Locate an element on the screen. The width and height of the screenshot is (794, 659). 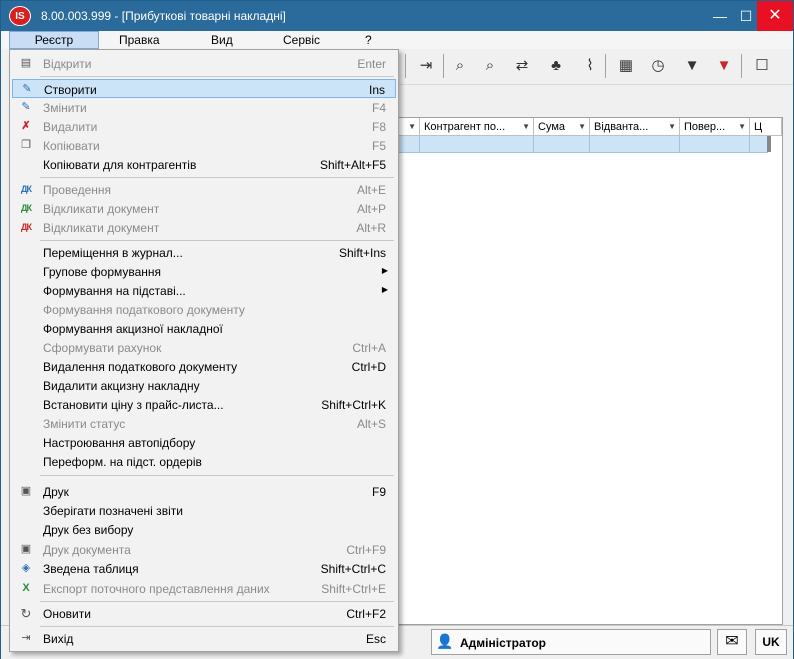
column-header-counterparty: Контрагент по... ▼ is located at coordinates (477, 127).